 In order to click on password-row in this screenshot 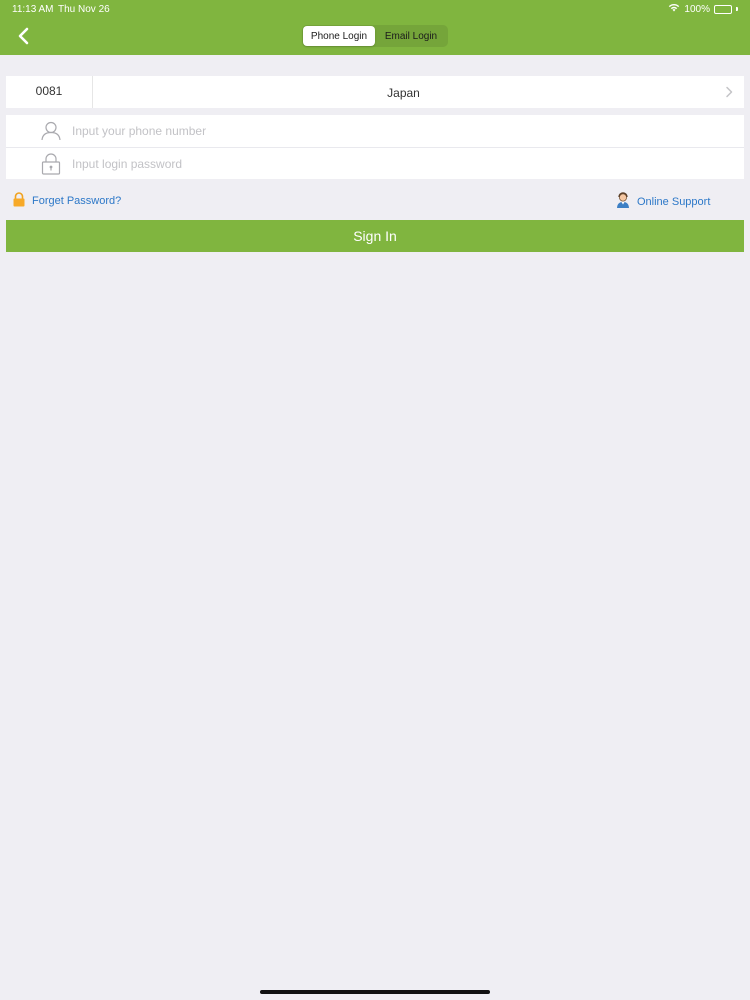, I will do `click(375, 163)`.